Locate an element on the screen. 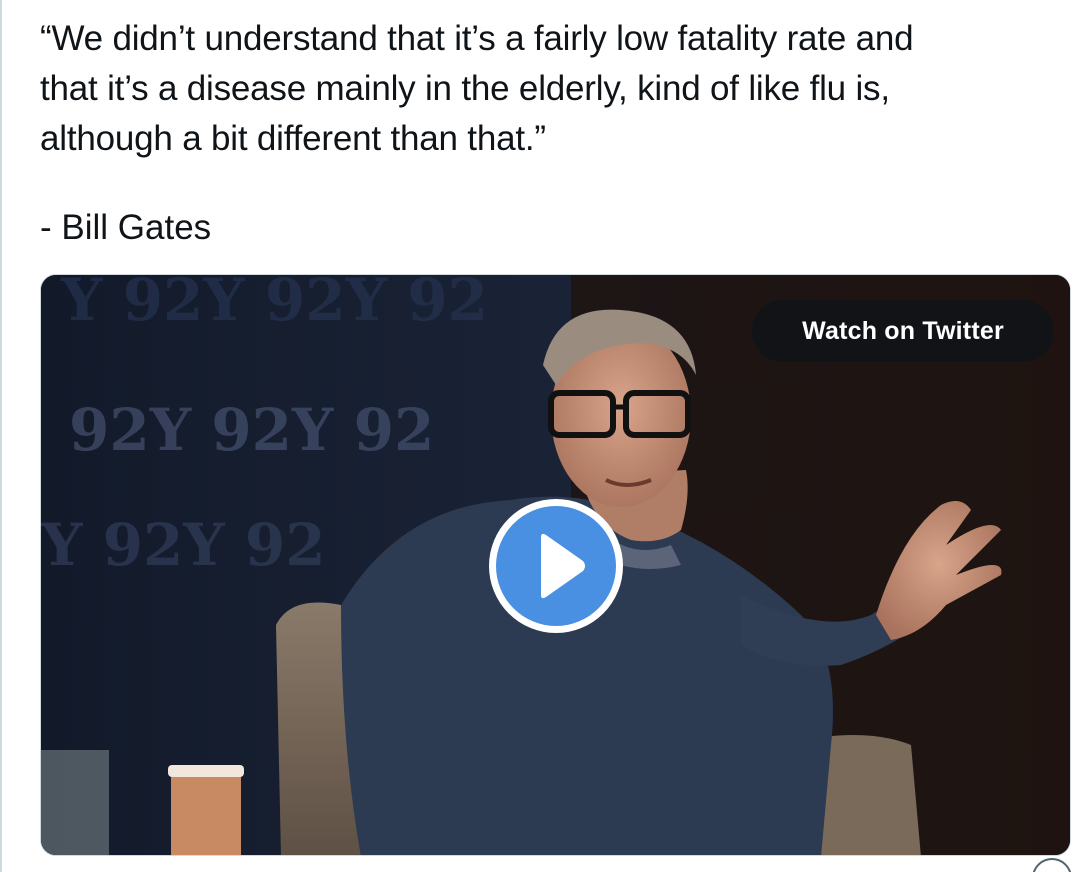 The image size is (1088, 872). watch-on-twitter-button: Watch on Twitter is located at coordinates (903, 331).